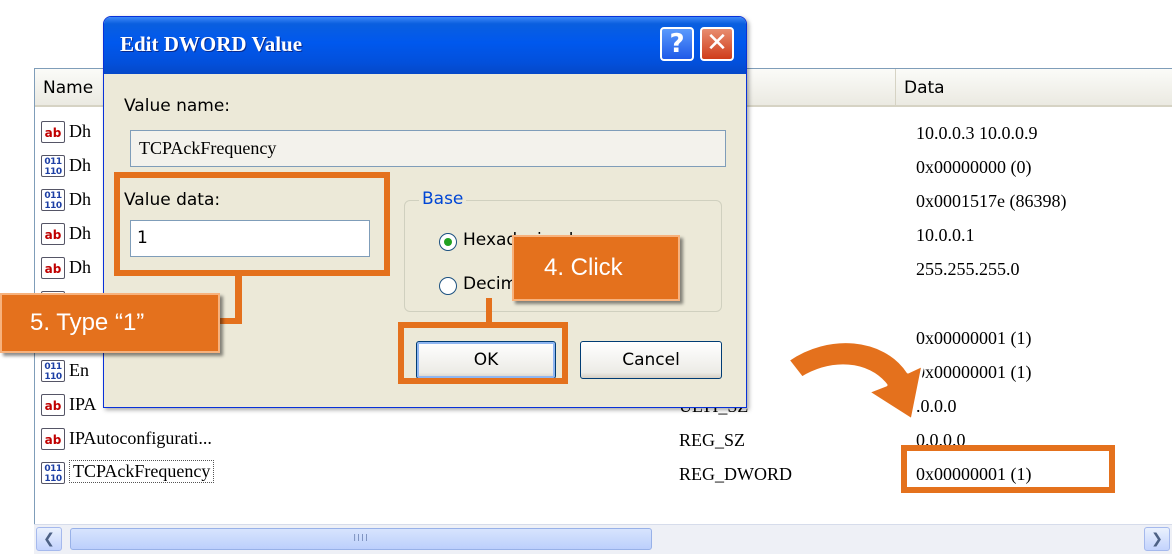  Describe the element at coordinates (361, 539) in the screenshot. I see `scrollbar-thumb: IIII` at that location.